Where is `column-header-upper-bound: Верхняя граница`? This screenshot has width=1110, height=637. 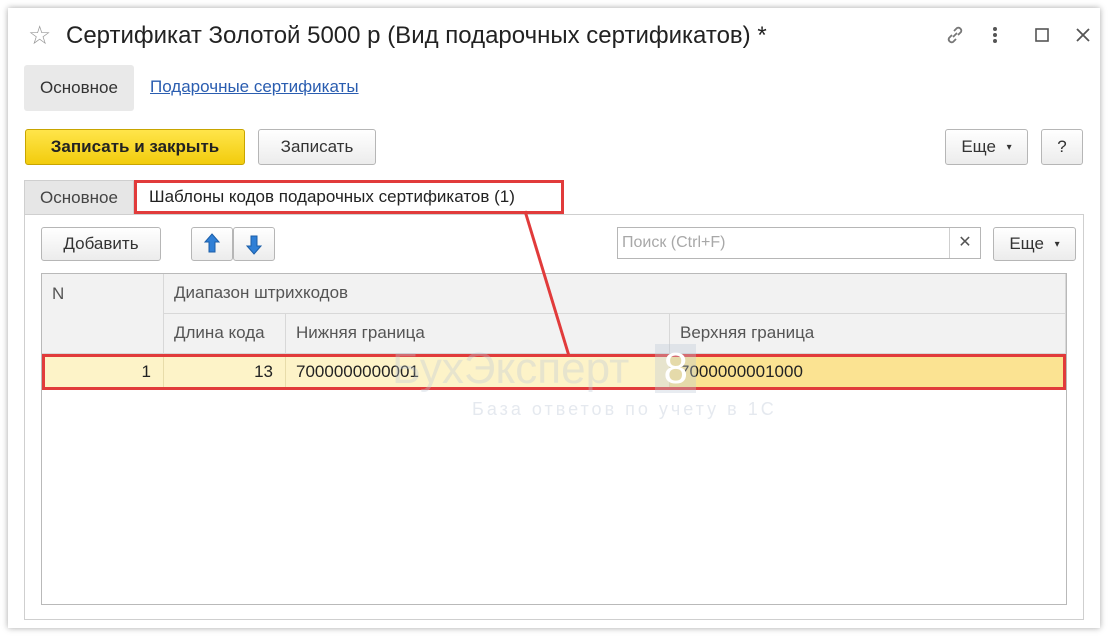
column-header-upper-bound: Верхняя граница is located at coordinates (868, 334).